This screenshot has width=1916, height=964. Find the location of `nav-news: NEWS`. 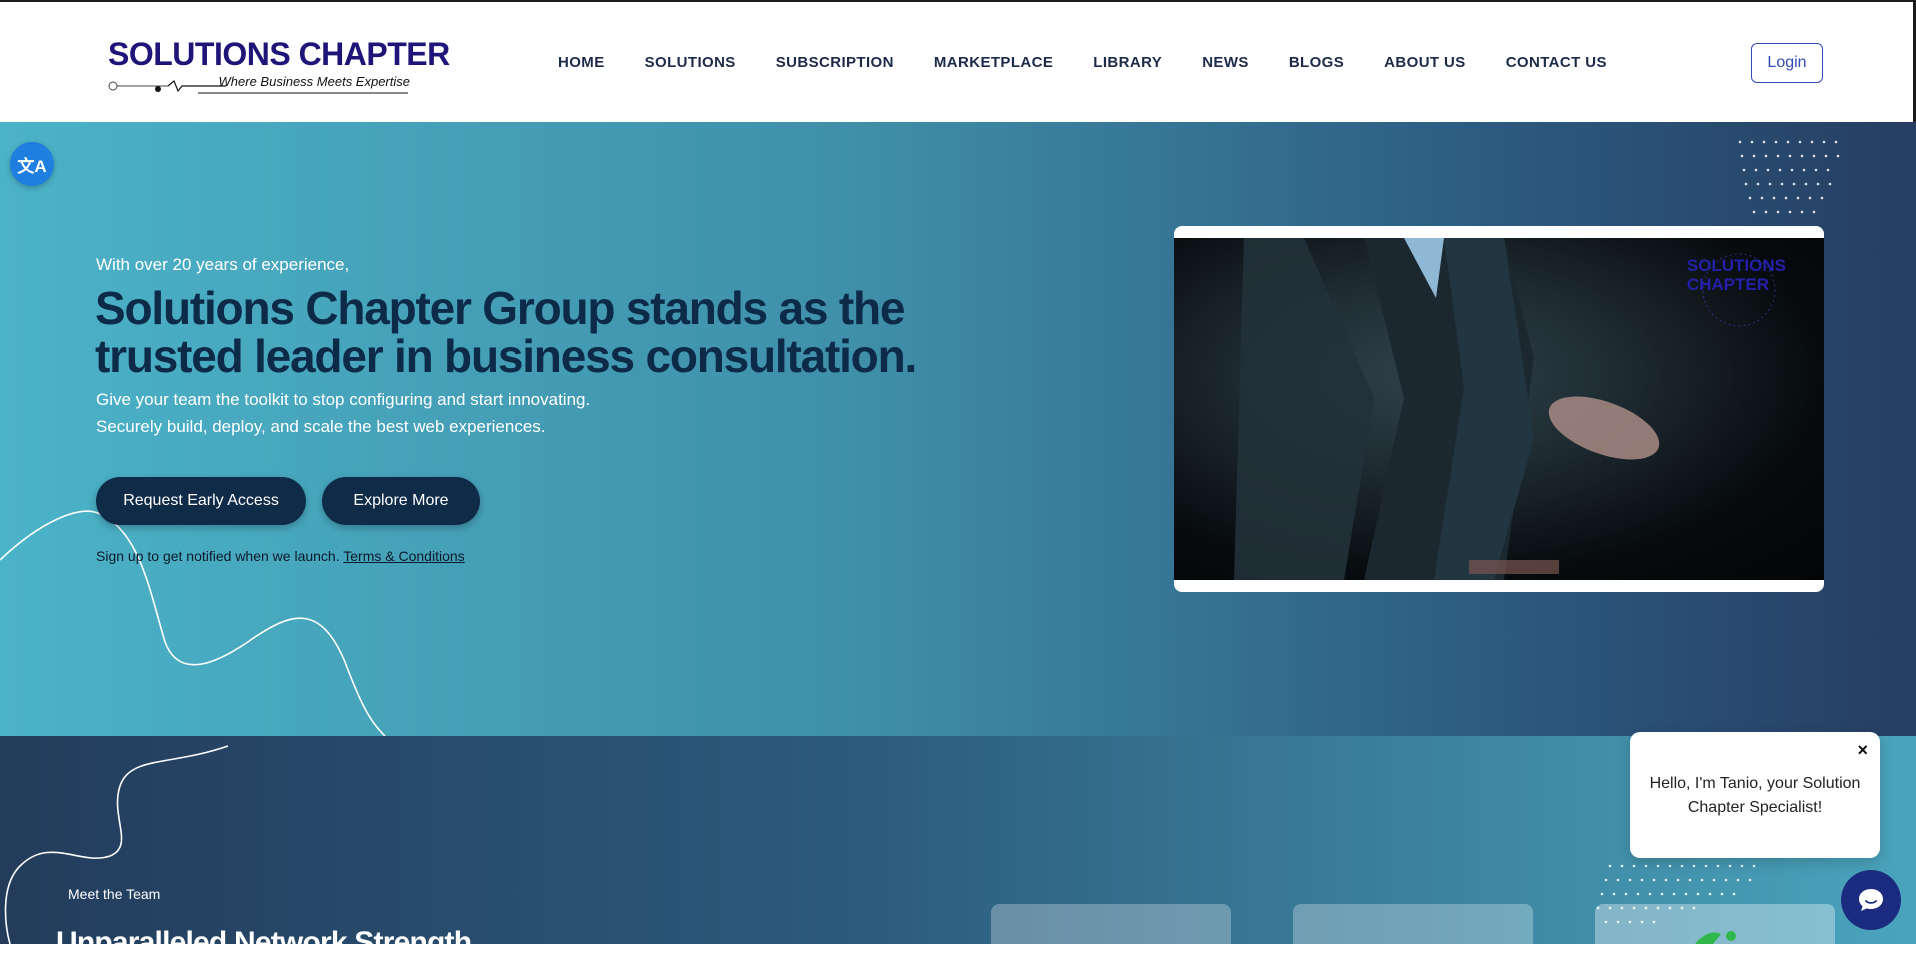

nav-news: NEWS is located at coordinates (1225, 62).